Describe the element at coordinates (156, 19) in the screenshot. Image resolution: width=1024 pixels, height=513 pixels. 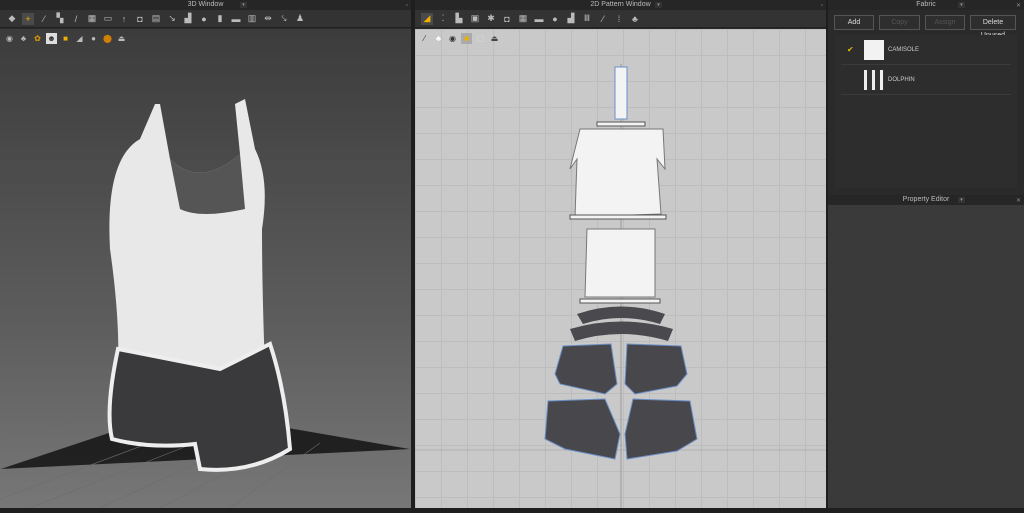
I see `steam-icon: ▤` at that location.